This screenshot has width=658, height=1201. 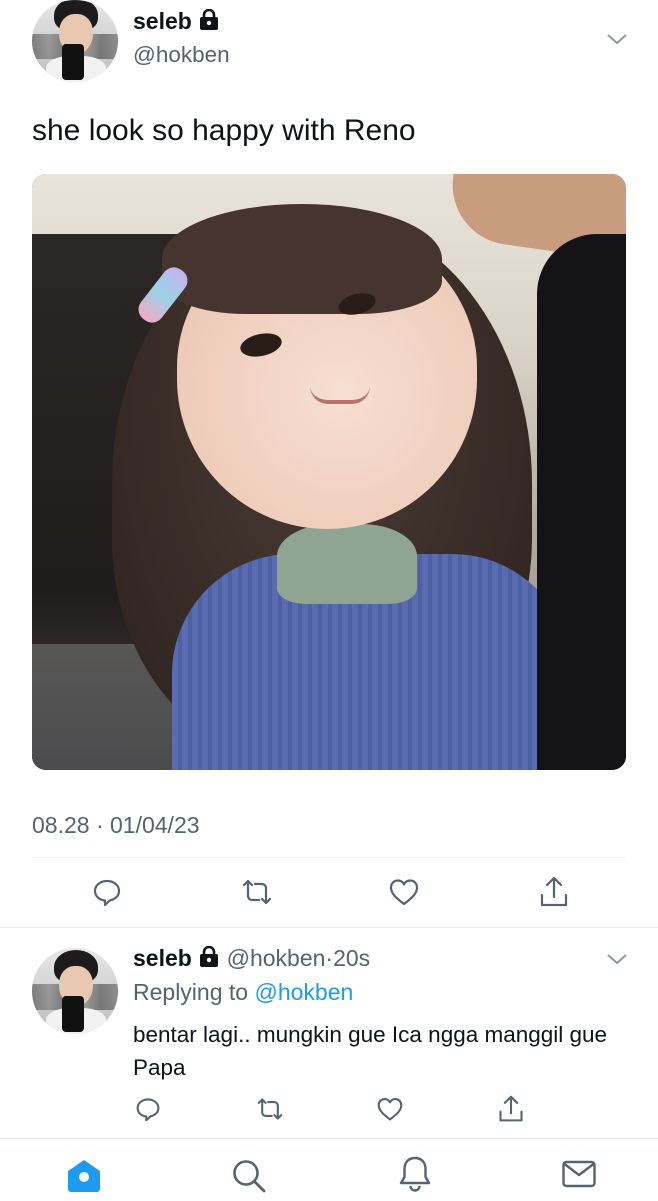 What do you see at coordinates (276, 958) in the screenshot?
I see `reply-author-handle: @hokben` at bounding box center [276, 958].